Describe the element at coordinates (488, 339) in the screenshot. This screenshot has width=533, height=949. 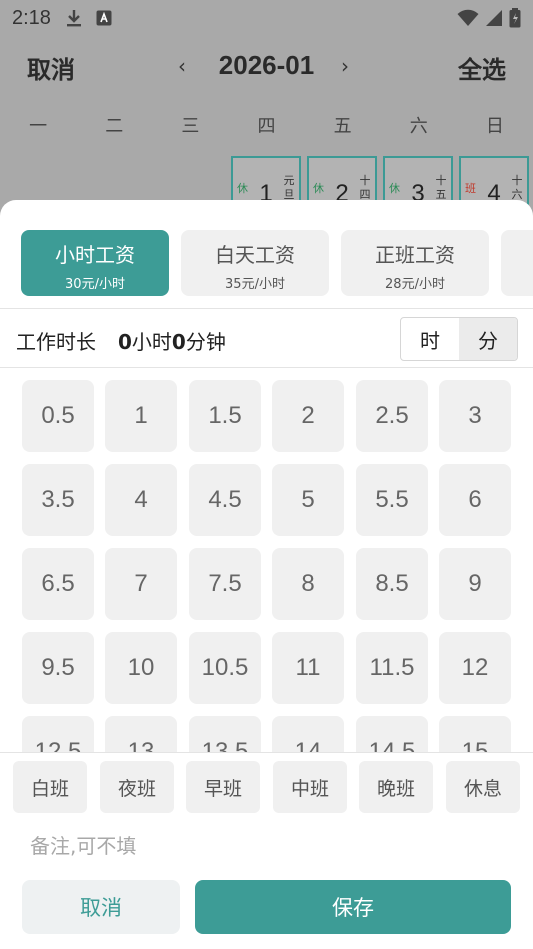
I see `unit-minute-button: 分` at that location.